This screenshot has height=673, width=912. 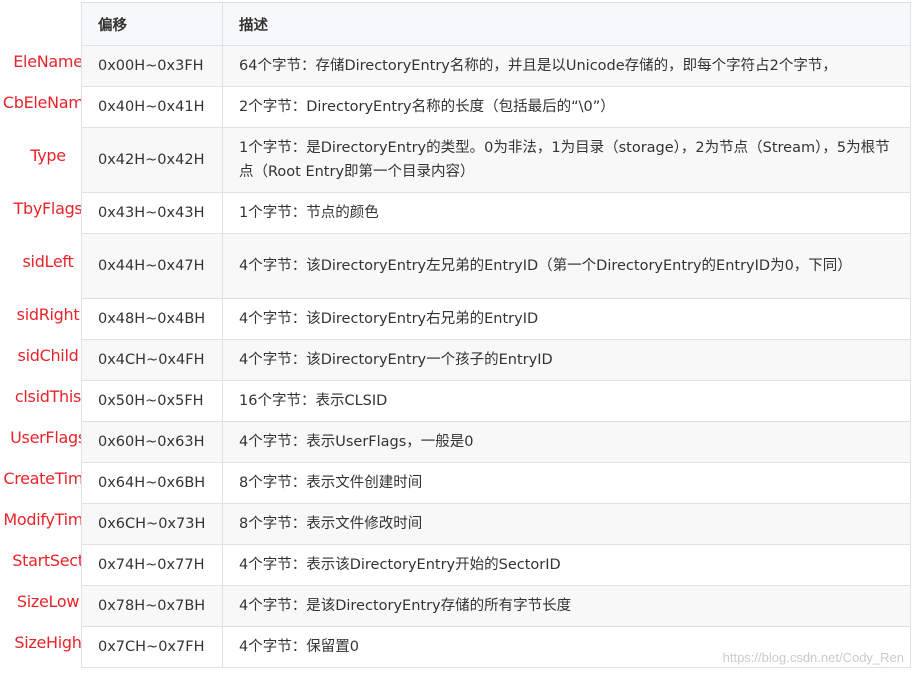 I want to click on offset-cell: 0x78H~0x7BH, so click(x=152, y=606).